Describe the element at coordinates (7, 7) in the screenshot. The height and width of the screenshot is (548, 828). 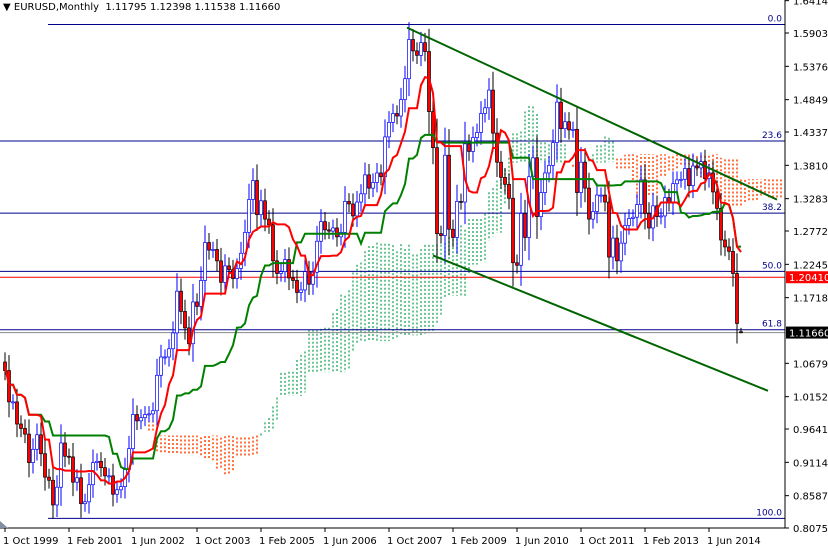
I see `dropdown-arrow-icon: ▼` at that location.